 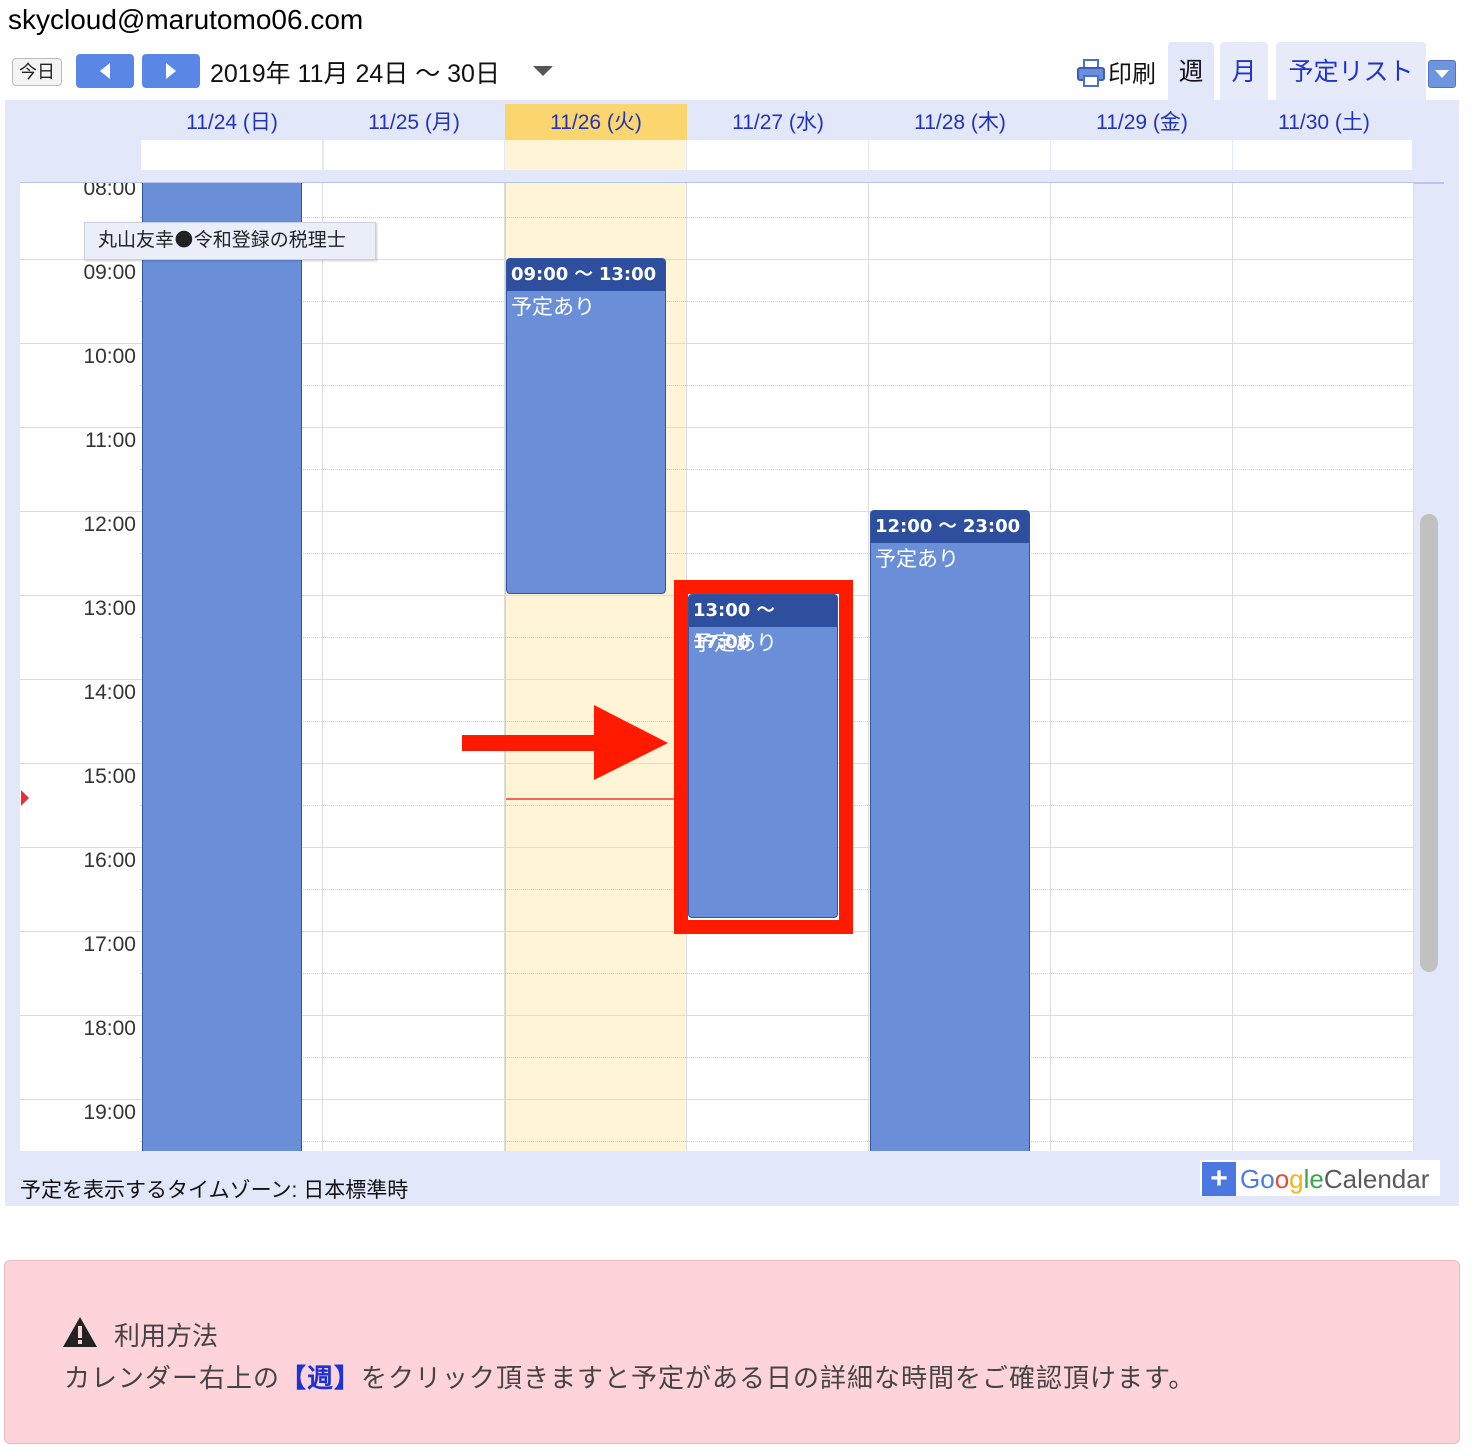 I want to click on time-label: 10:00, so click(x=109, y=356).